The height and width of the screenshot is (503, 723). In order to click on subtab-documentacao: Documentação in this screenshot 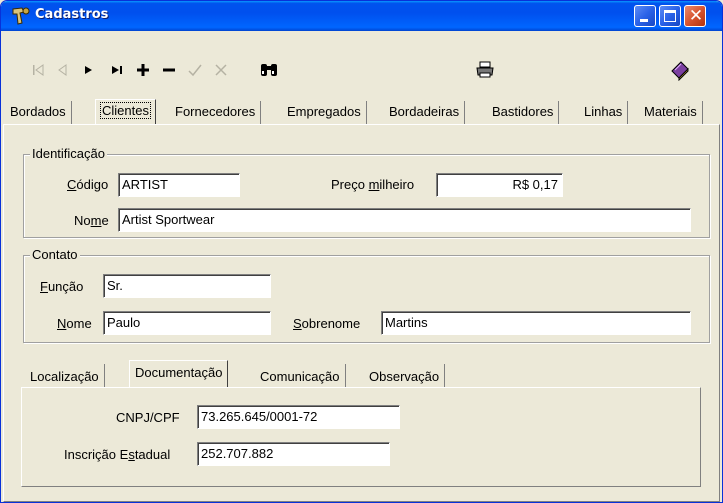, I will do `click(179, 374)`.